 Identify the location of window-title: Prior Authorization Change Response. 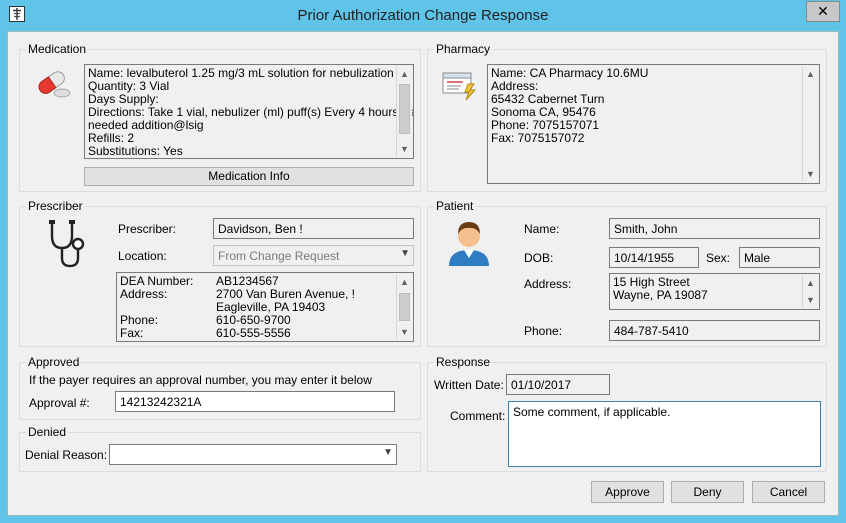
(423, 15).